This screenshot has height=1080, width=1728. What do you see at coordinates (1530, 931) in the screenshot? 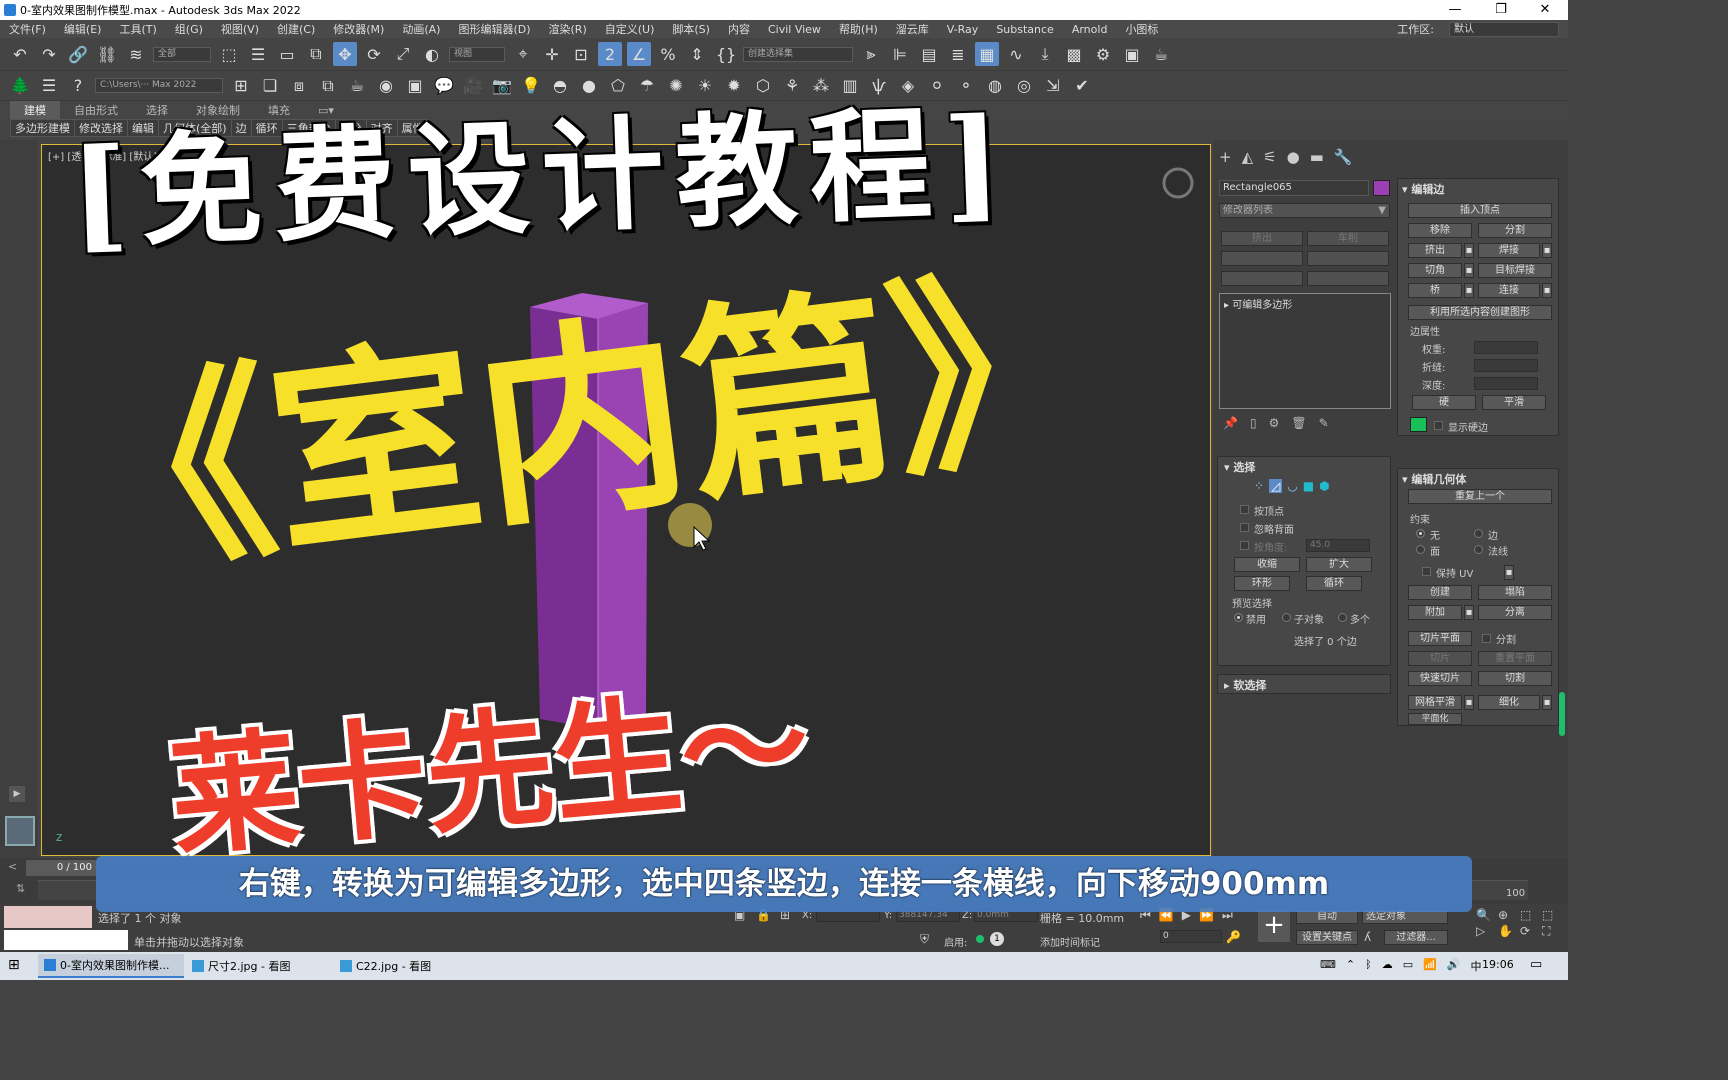
I see `orbit-icon: ⟳` at bounding box center [1530, 931].